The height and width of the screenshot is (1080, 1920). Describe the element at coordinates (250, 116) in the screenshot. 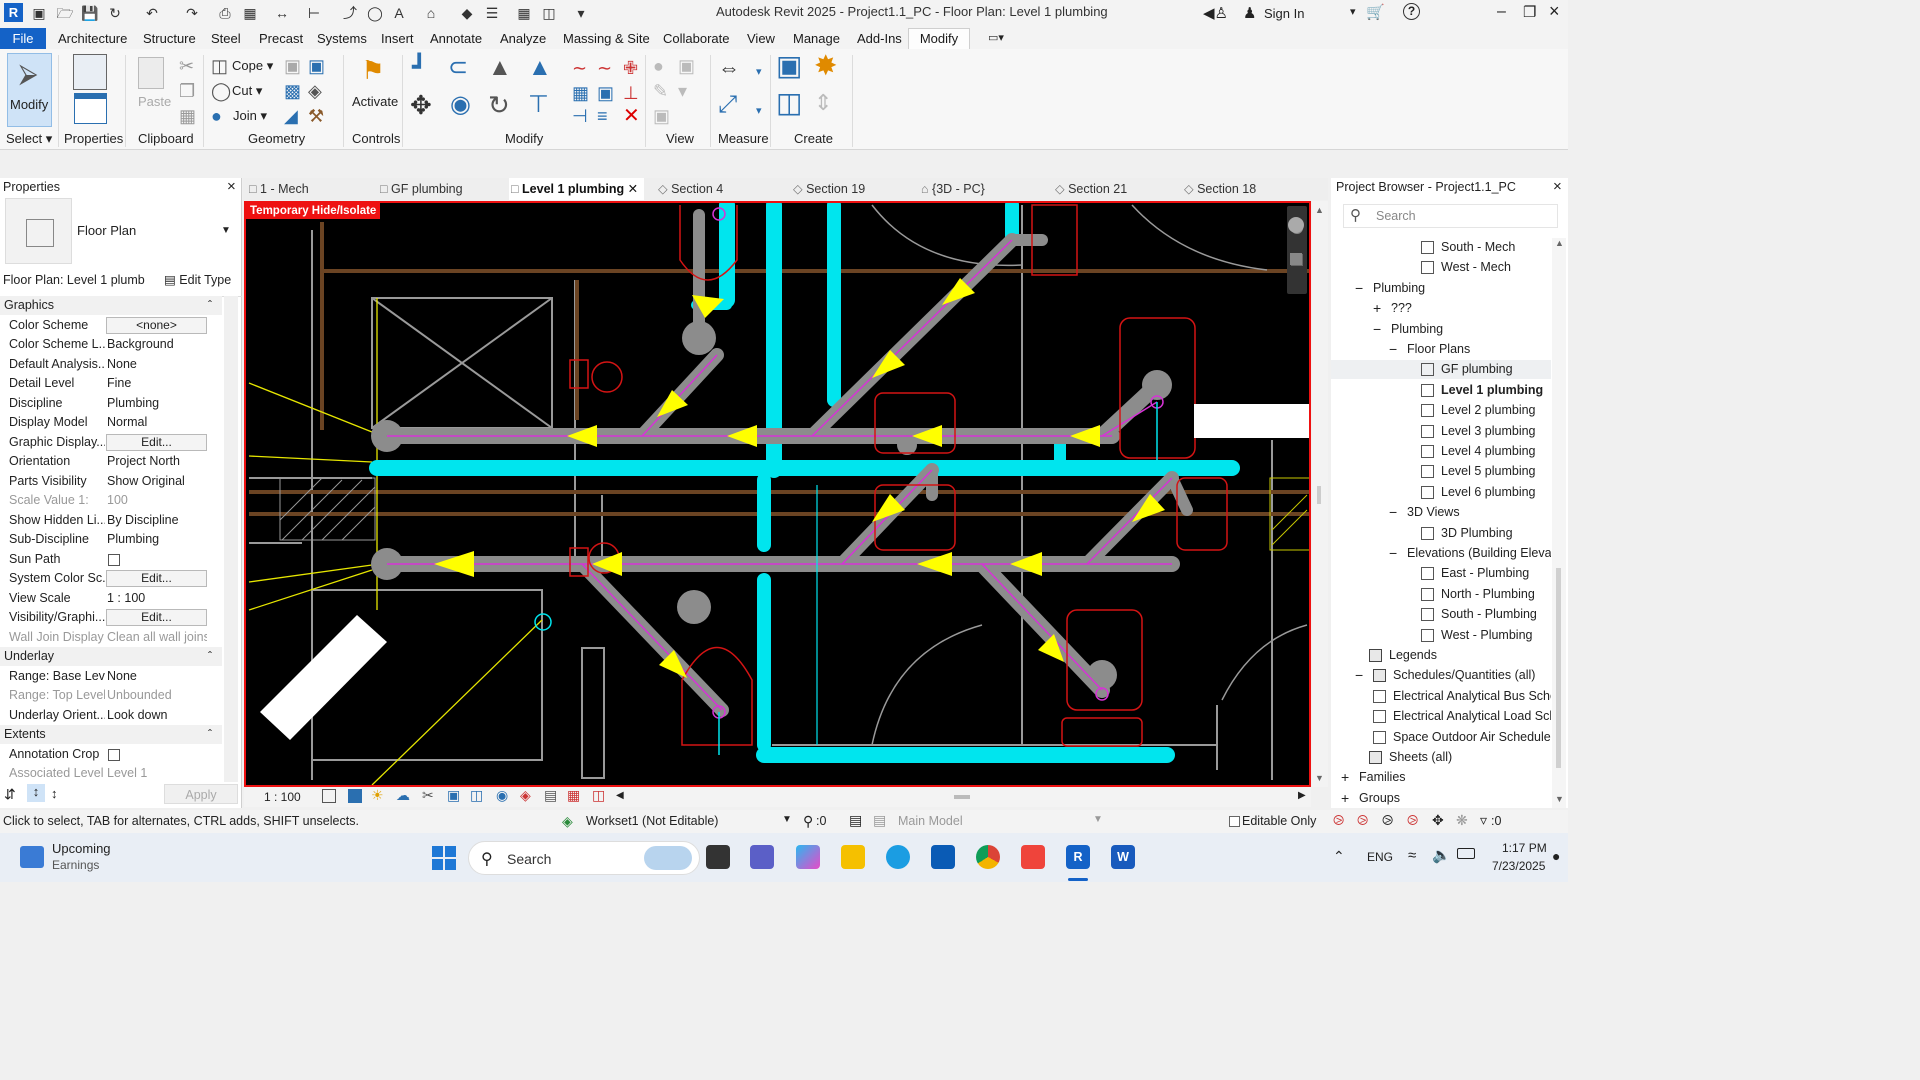

I see `join-button: Join ▾` at that location.